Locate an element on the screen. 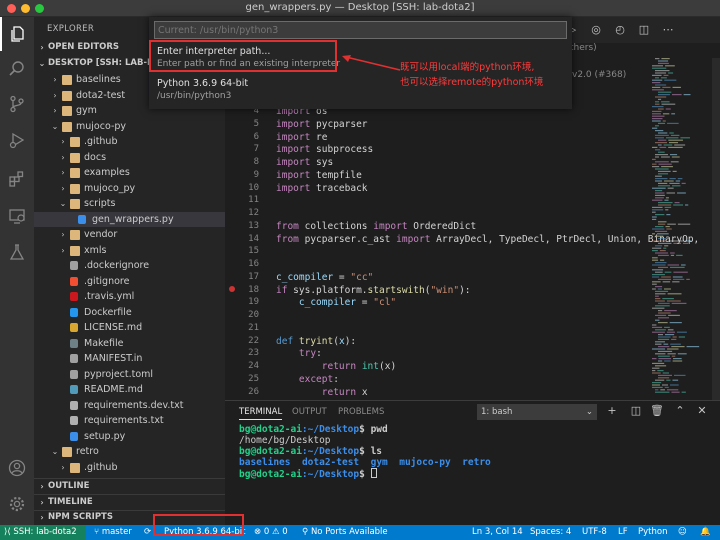 The height and width of the screenshot is (540, 720). antenna-icon: ⚲ is located at coordinates (306, 532).